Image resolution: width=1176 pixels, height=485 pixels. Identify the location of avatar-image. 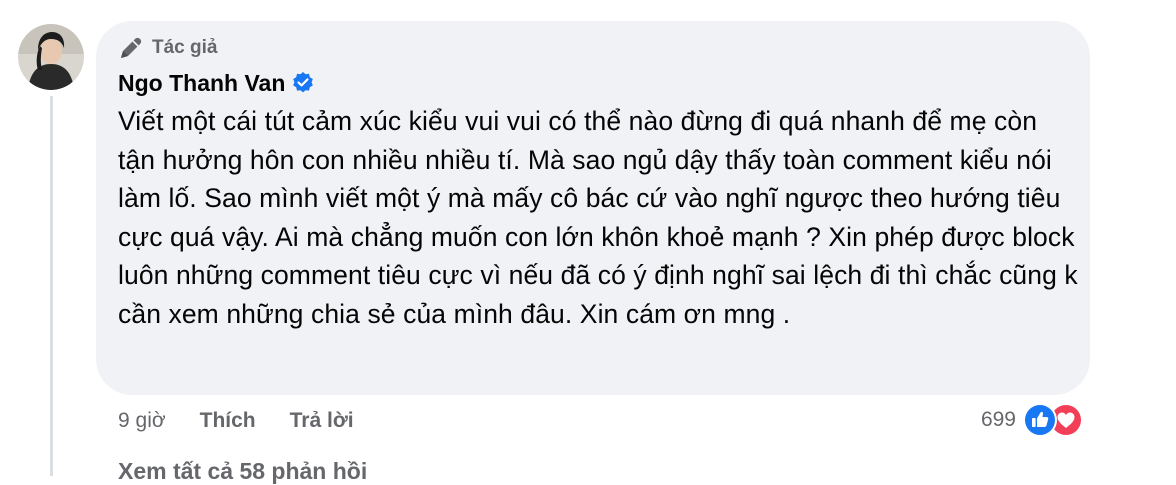
(51, 57).